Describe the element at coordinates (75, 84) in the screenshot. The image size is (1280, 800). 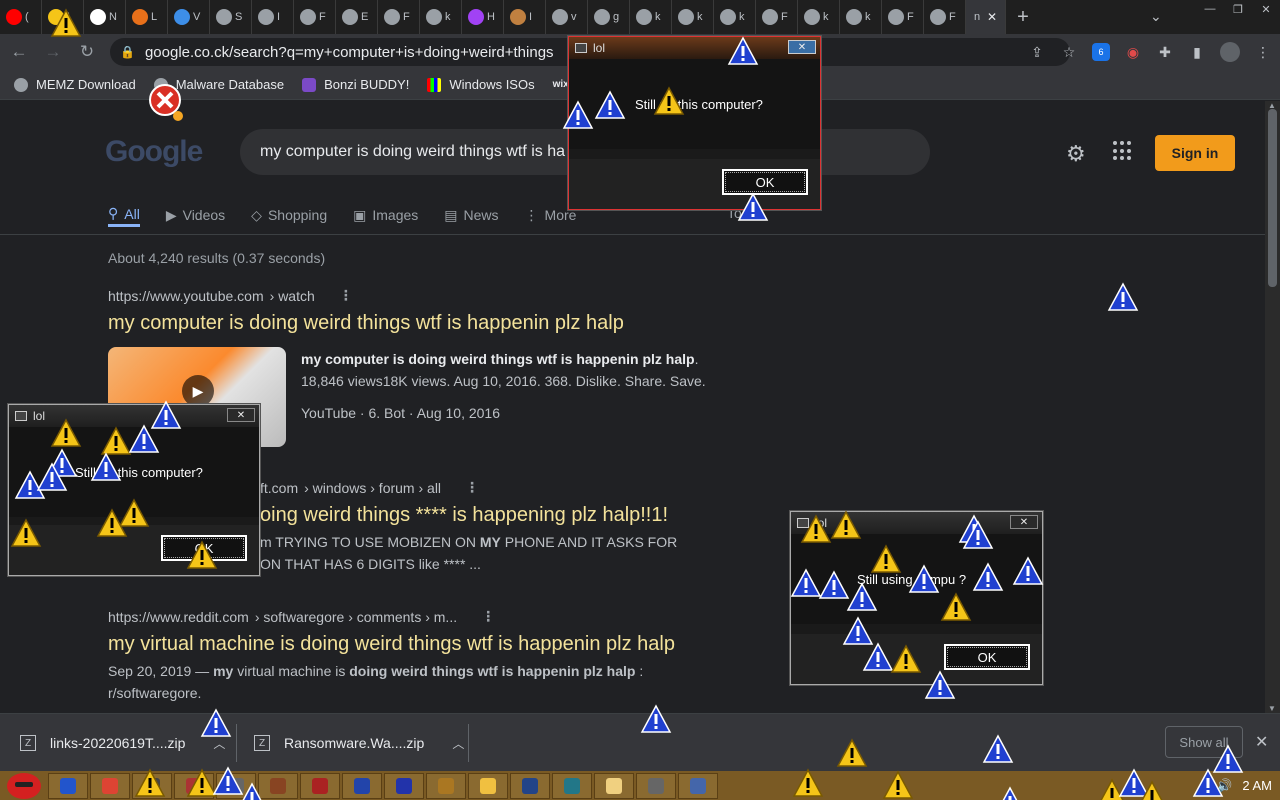
I see `bookmark-memz: MEMZ Download` at that location.